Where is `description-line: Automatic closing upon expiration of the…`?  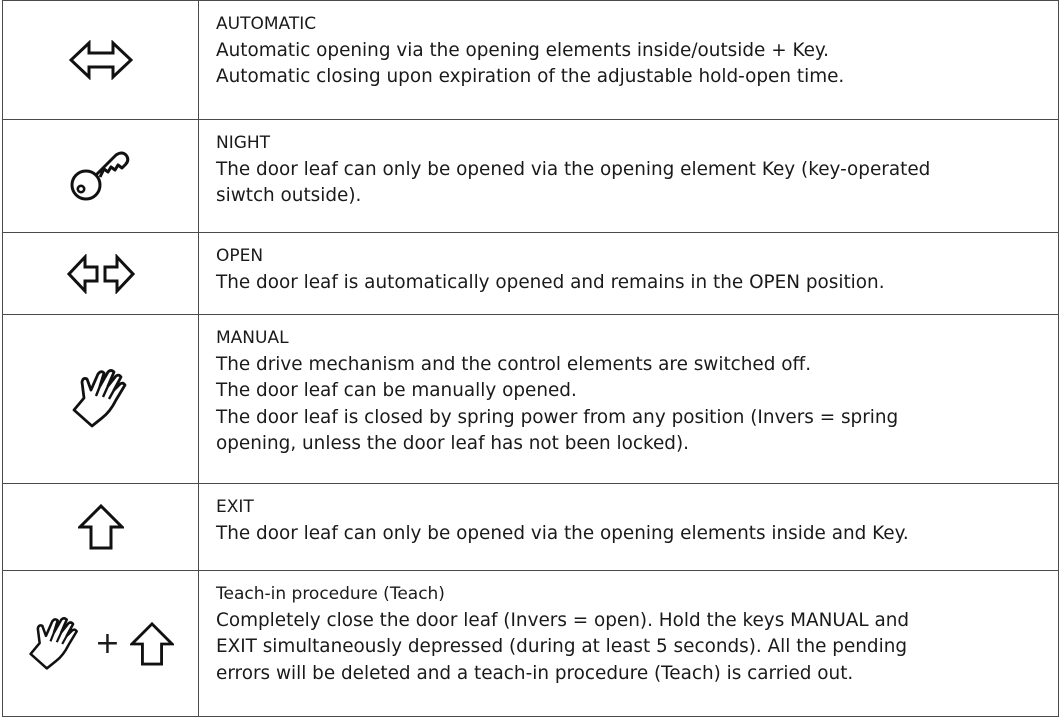 description-line: Automatic closing upon expiration of the… is located at coordinates (530, 76).